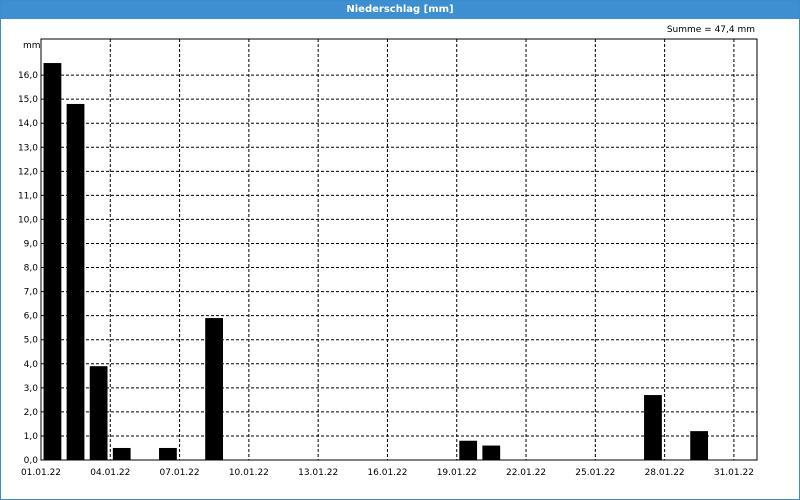 This screenshot has width=800, height=500. Describe the element at coordinates (665, 473) in the screenshot. I see `x-tick-label: 28.01.22` at that location.